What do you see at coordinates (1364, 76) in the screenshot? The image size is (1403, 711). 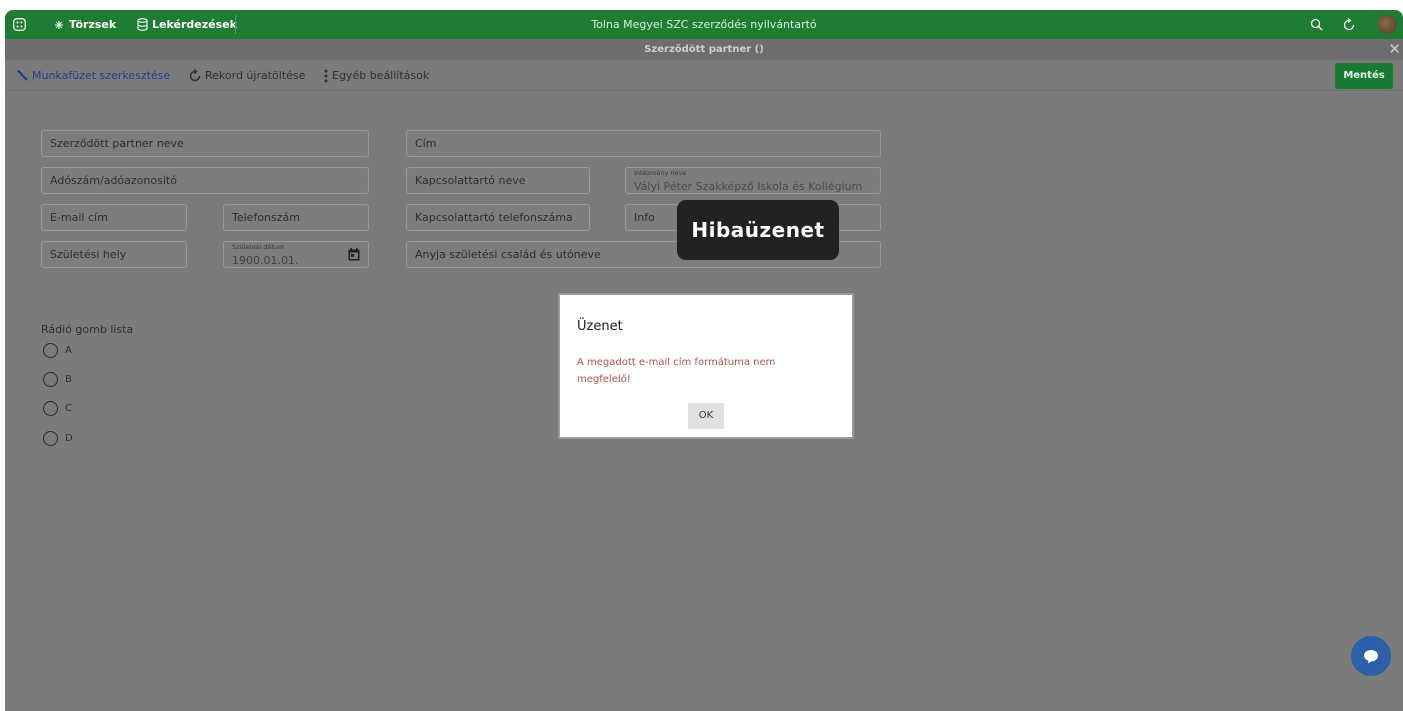 I see `save-button: Mentés` at bounding box center [1364, 76].